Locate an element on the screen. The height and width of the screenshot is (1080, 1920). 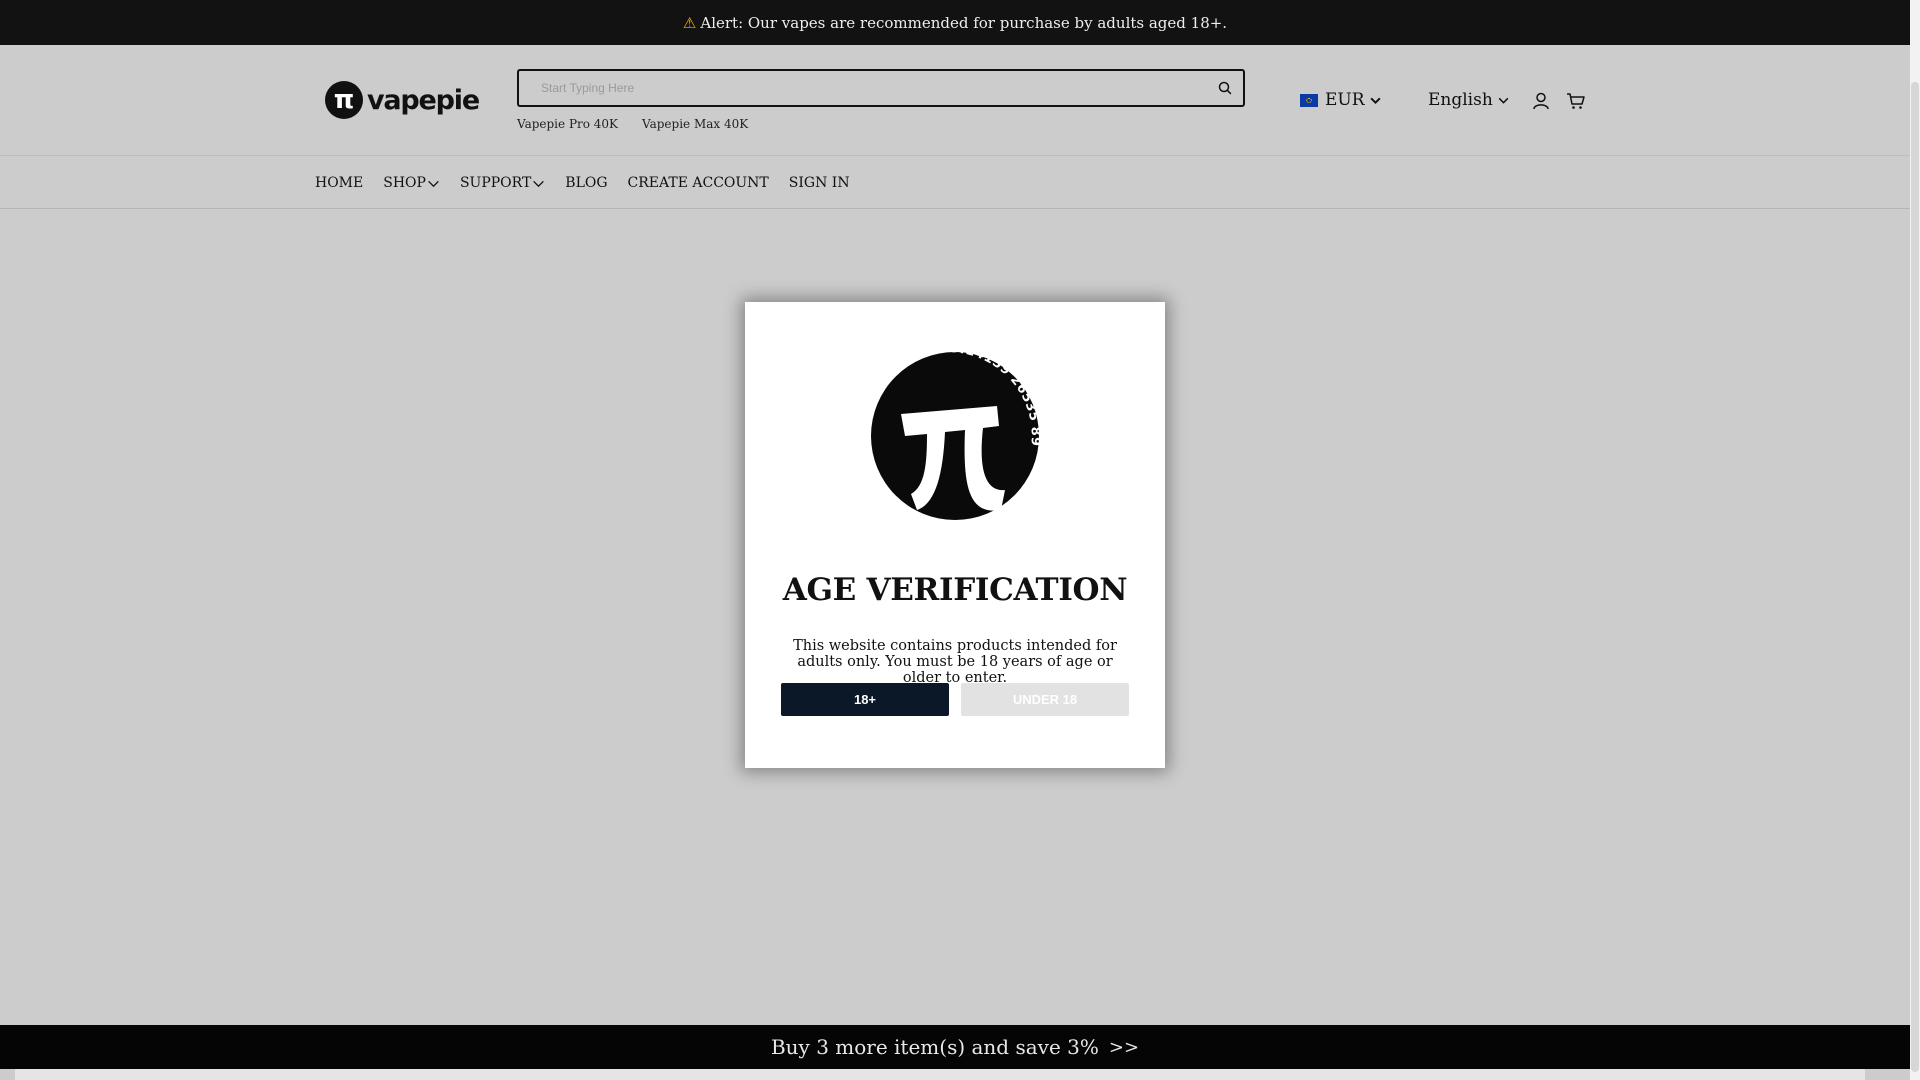
warning-icon: ⚠ is located at coordinates (689, 22).